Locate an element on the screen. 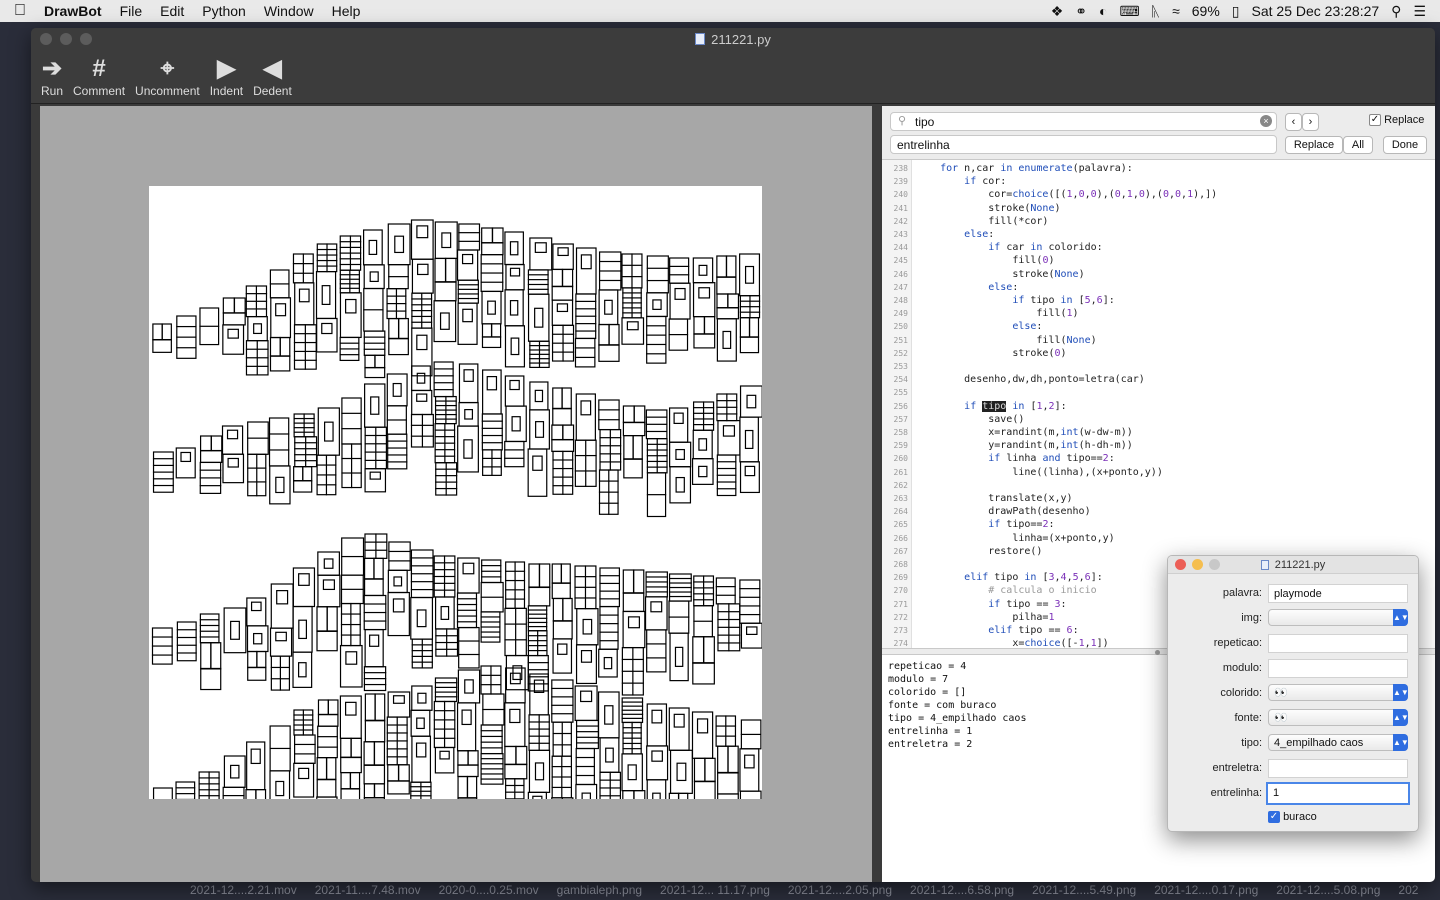  uncomment-button: ⌖ Uncomment is located at coordinates (167, 76).